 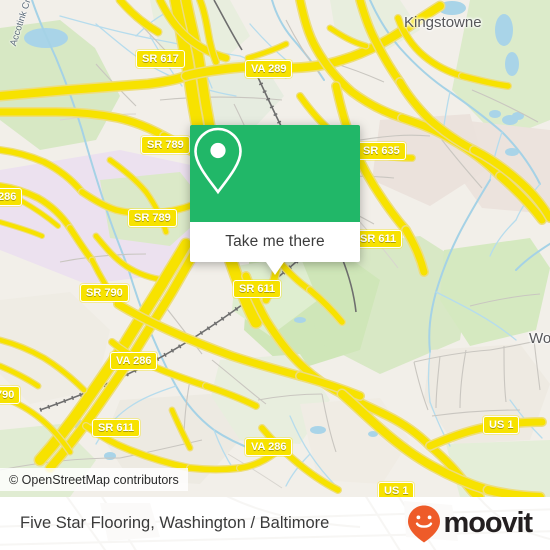 What do you see at coordinates (160, 59) in the screenshot?
I see `road-shield: SR 617` at bounding box center [160, 59].